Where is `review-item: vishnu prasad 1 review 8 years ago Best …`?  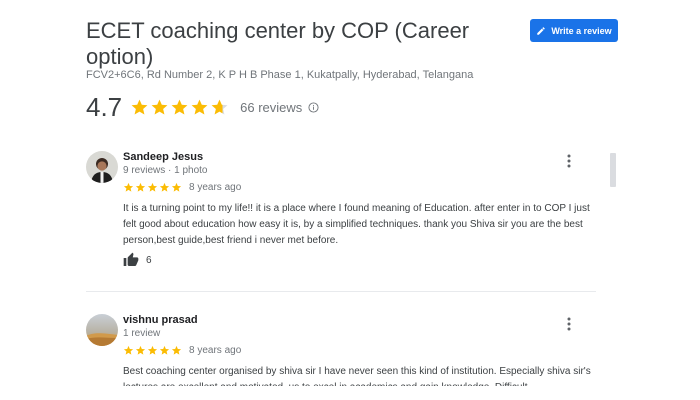 review-item: vishnu prasad 1 review 8 years ago Best … is located at coordinates (341, 354).